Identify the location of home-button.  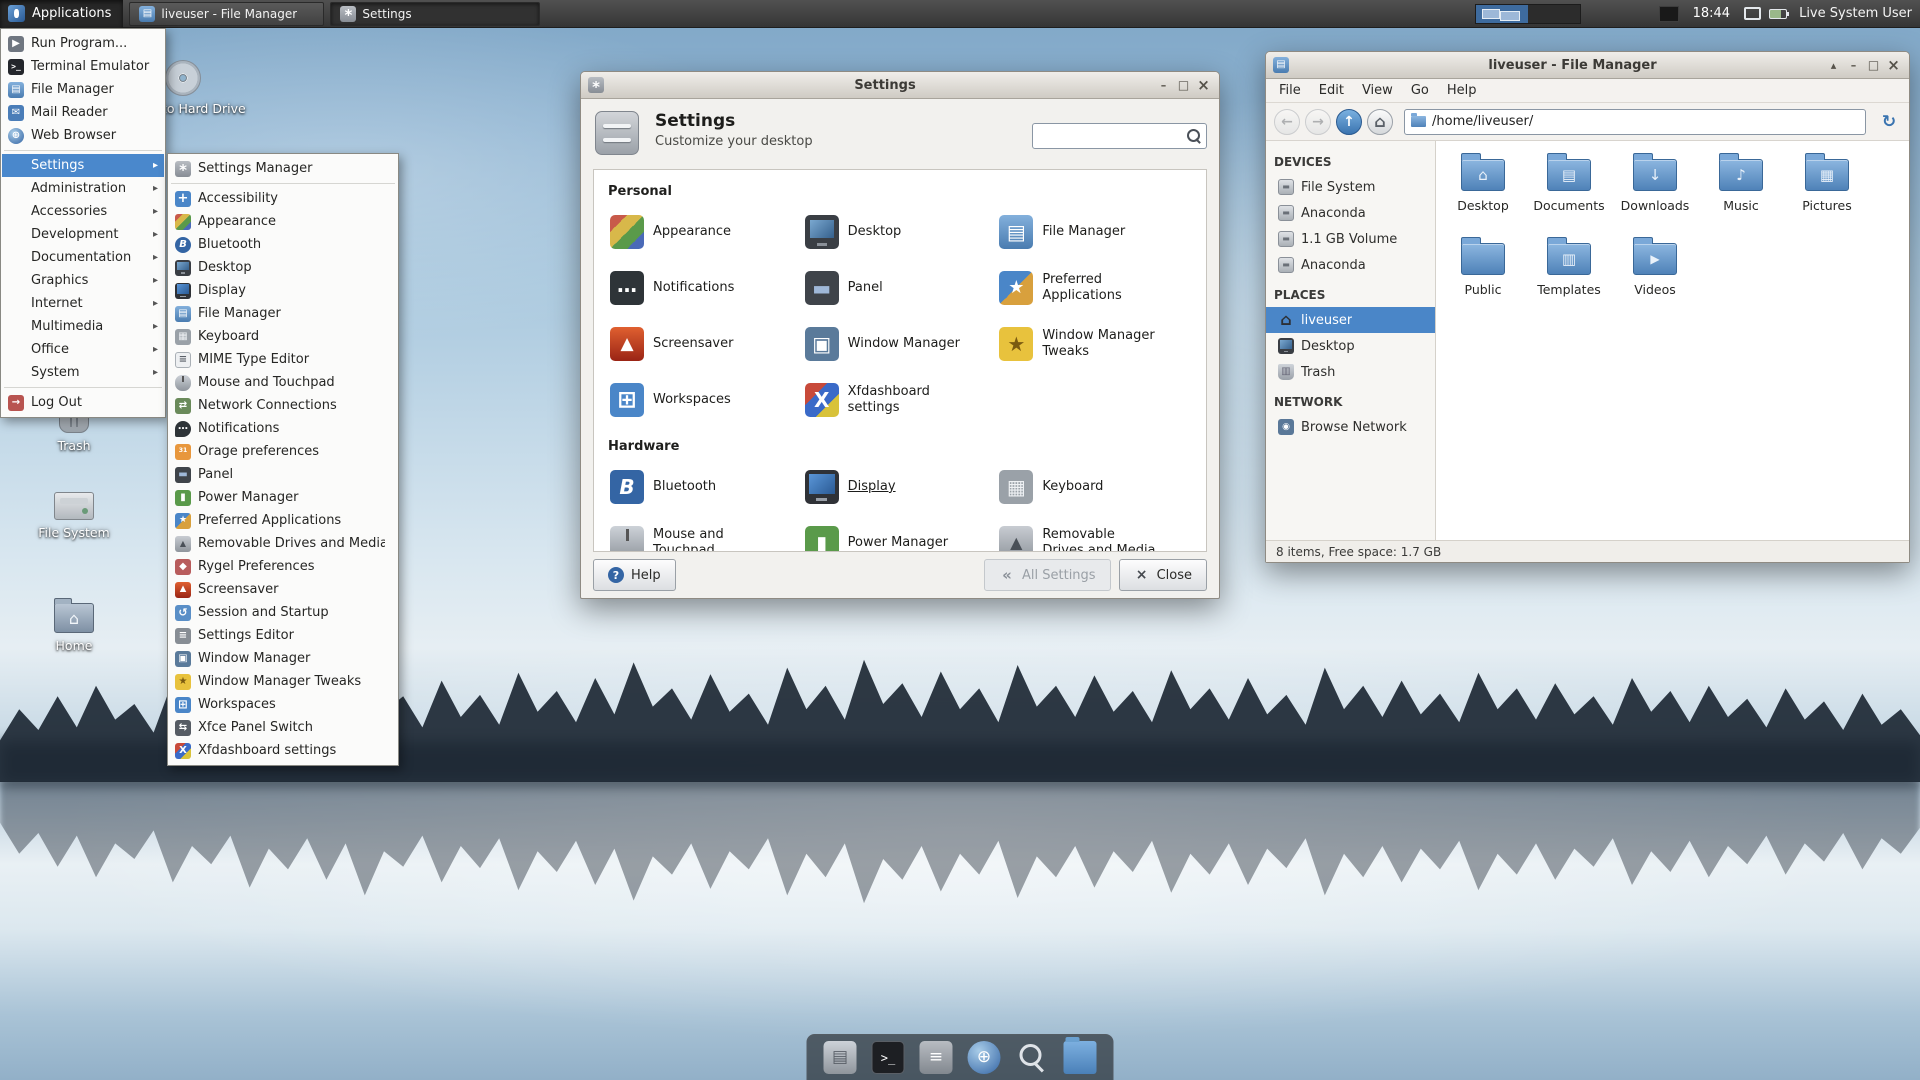
(1380, 121).